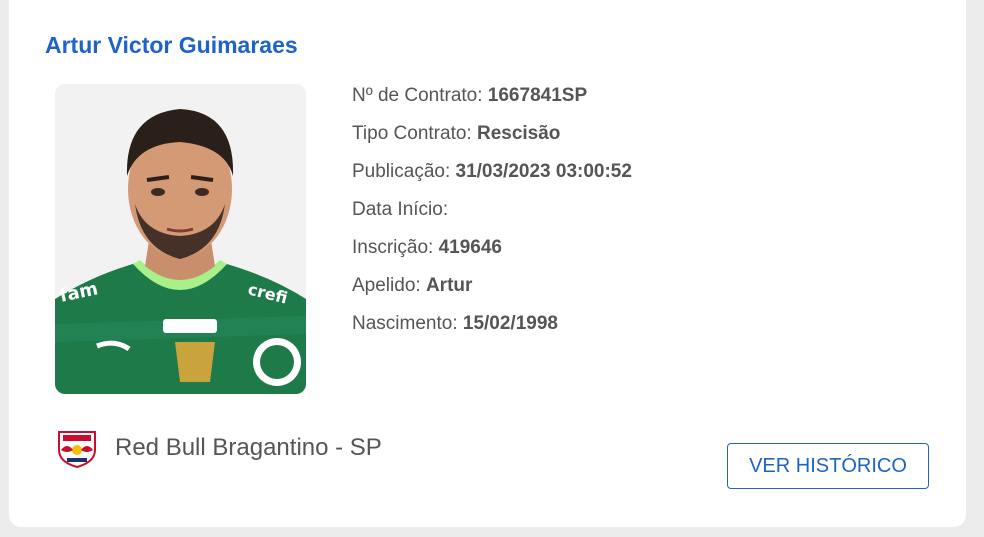 The image size is (984, 537). What do you see at coordinates (828, 466) in the screenshot?
I see `view-history-button: VER HISTÓRICO` at bounding box center [828, 466].